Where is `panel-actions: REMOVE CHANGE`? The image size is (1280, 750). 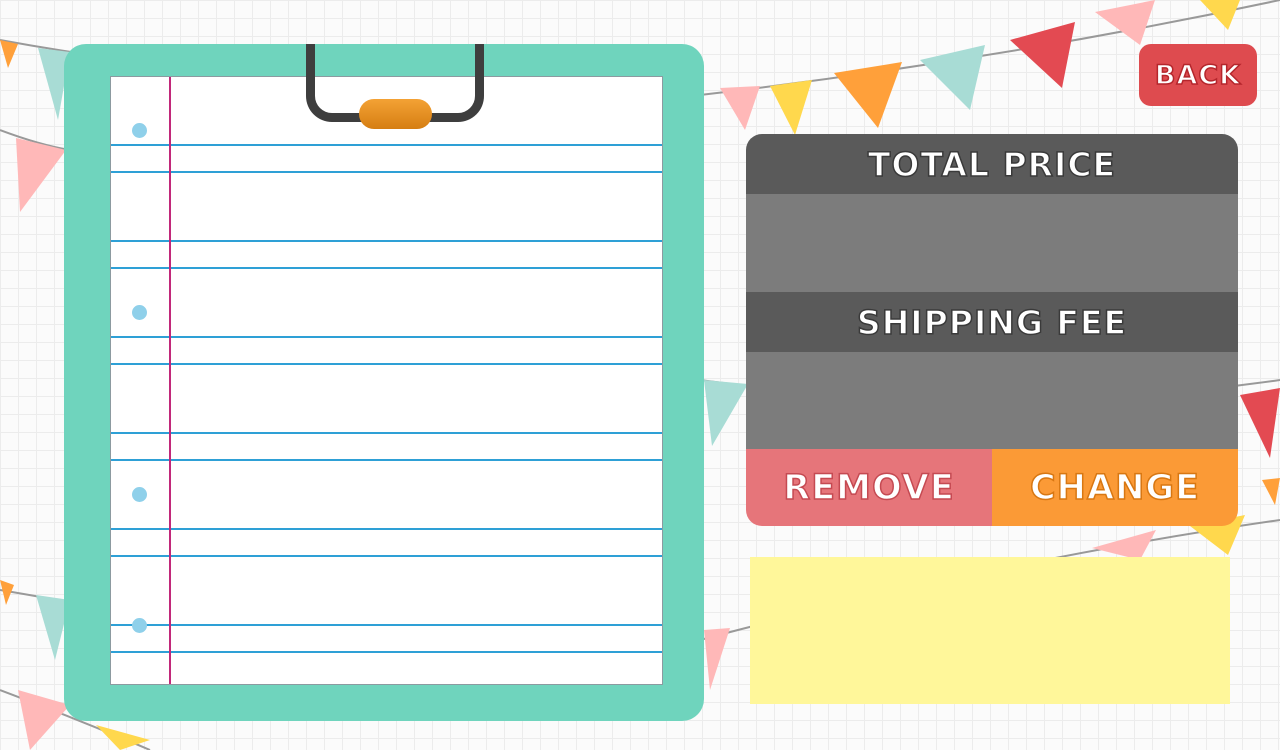 panel-actions: REMOVE CHANGE is located at coordinates (992, 487).